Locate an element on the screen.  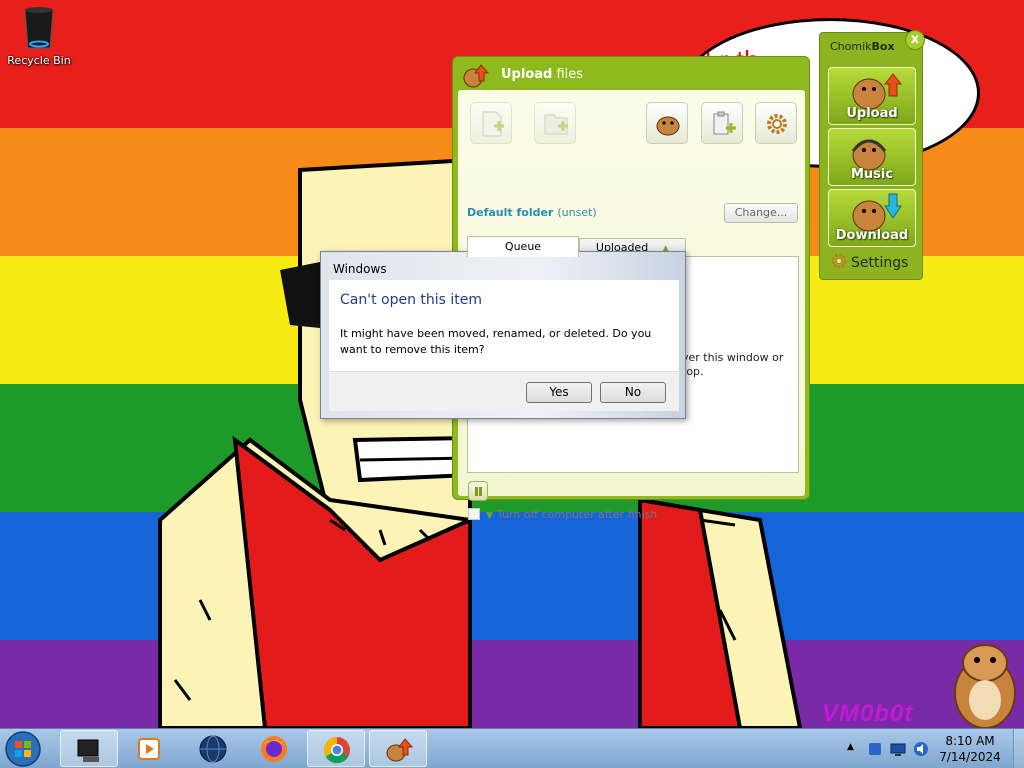
no-button: No is located at coordinates (633, 392).